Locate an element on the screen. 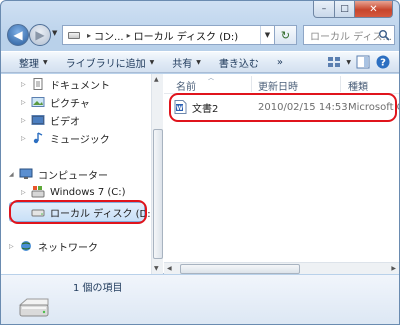  sidebar-item-label: ドキュメント is located at coordinates (80, 86).